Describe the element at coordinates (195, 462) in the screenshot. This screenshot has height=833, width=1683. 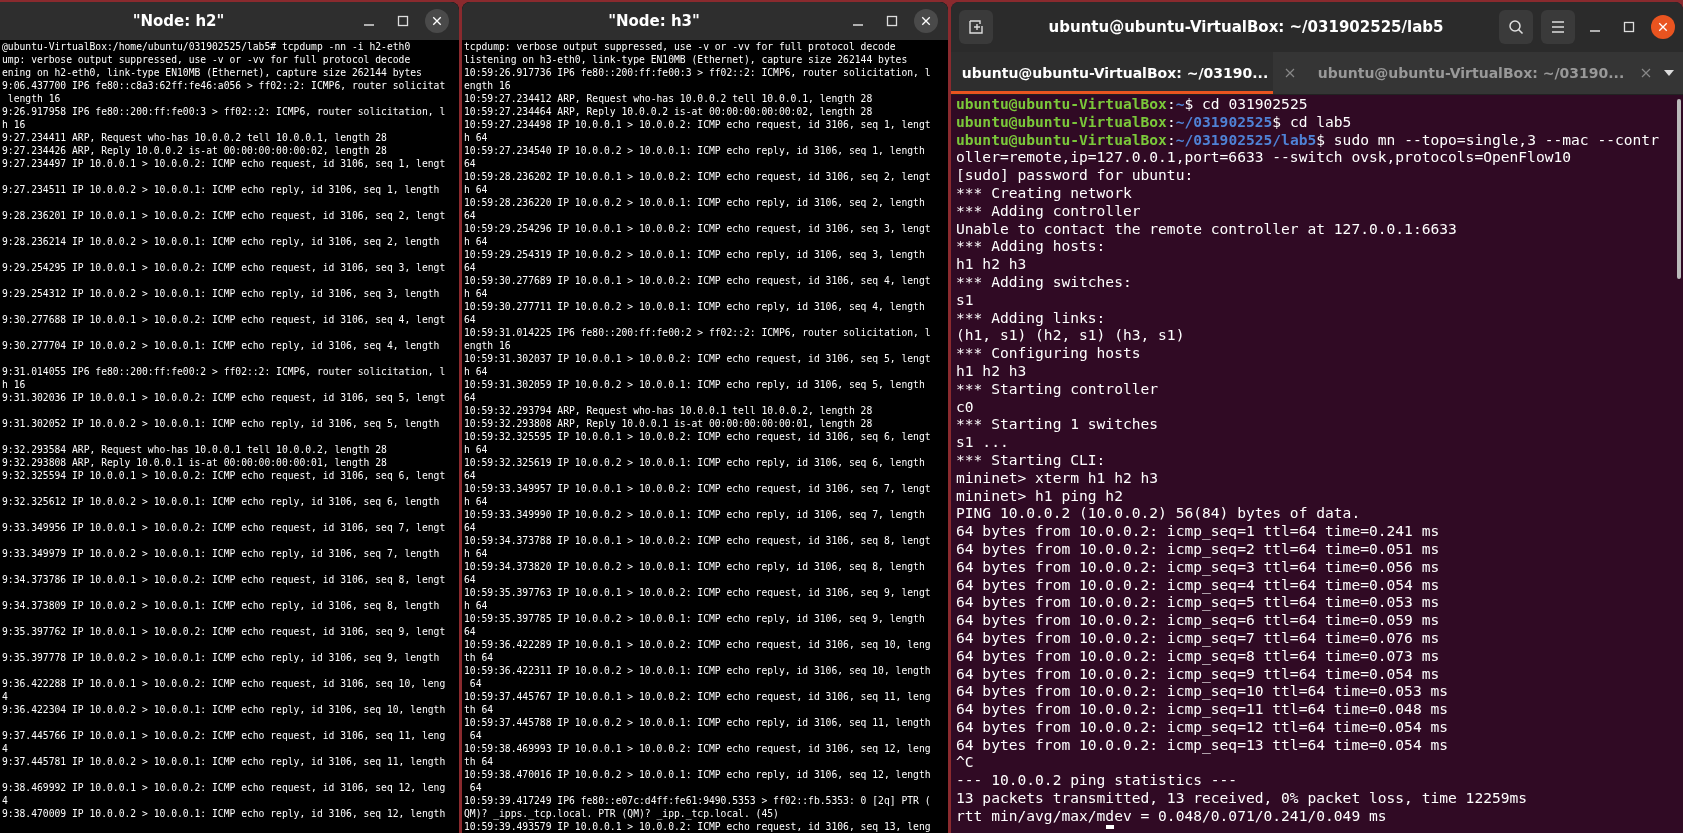
I see `terminal-line: 9:32.293808 ARP, Reply 10.0.0.1 is-at 00:00:00:00:00:01, length 28` at that location.